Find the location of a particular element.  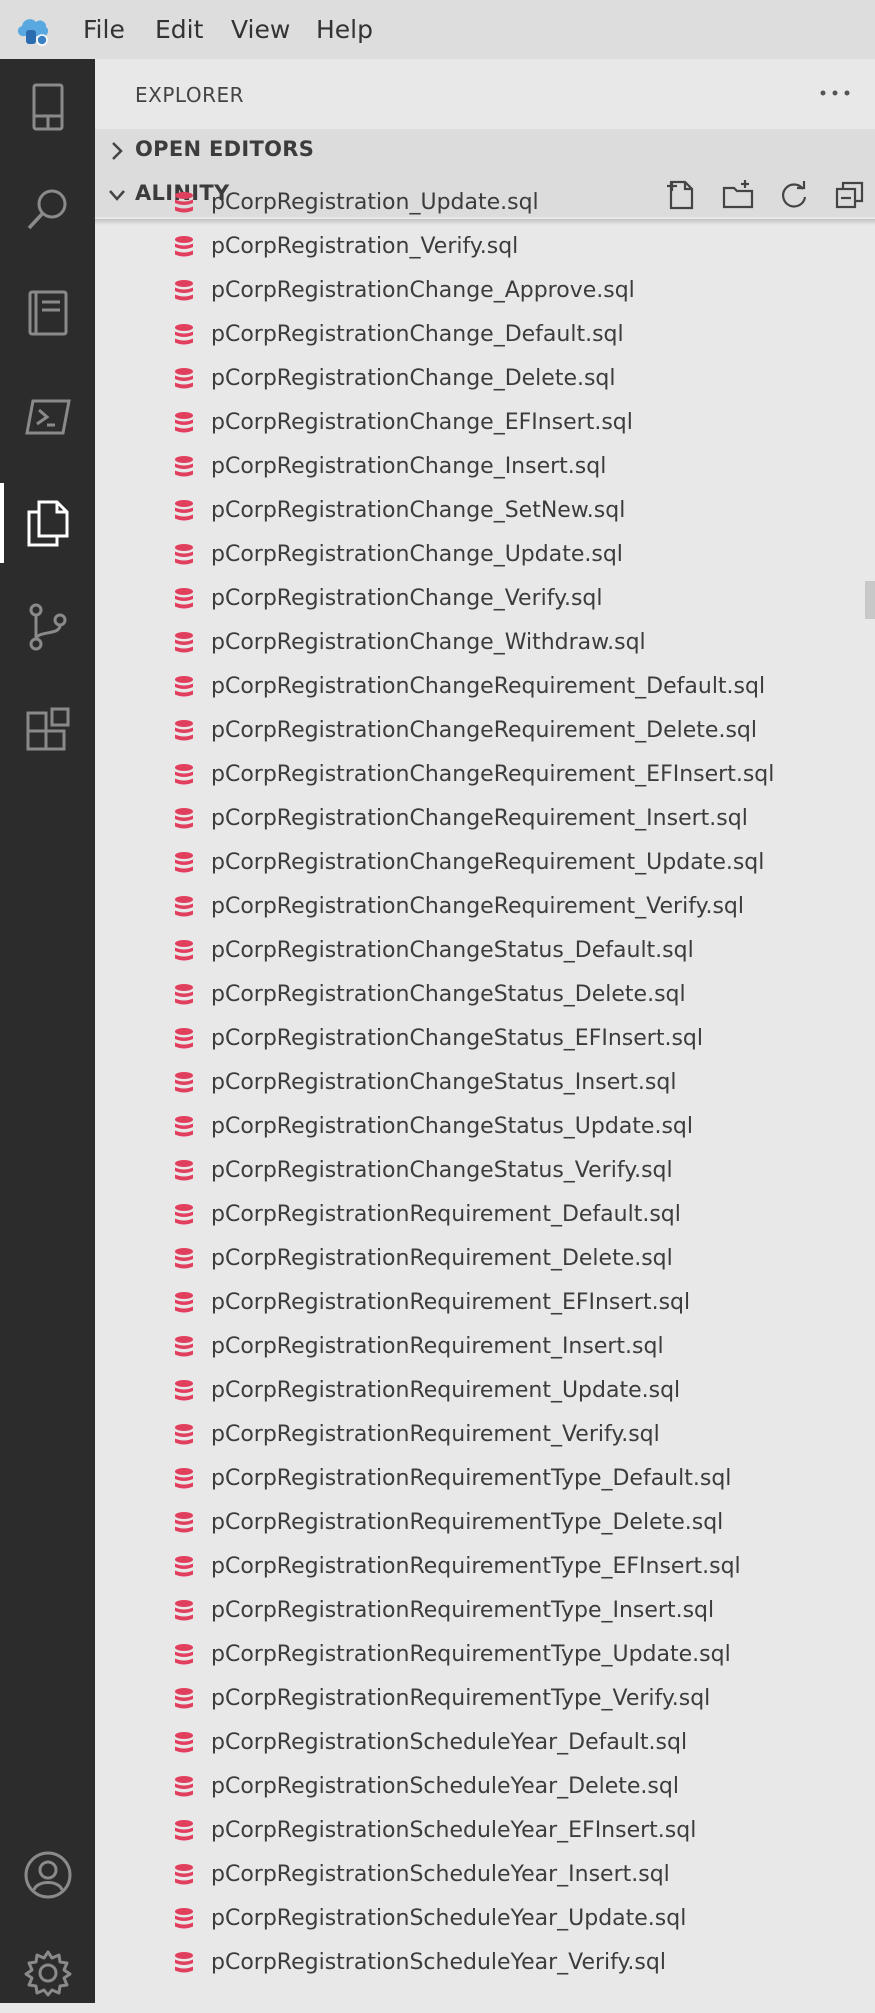

file-name: pCorpRegistrationRequirement_Default.sql is located at coordinates (446, 1214).